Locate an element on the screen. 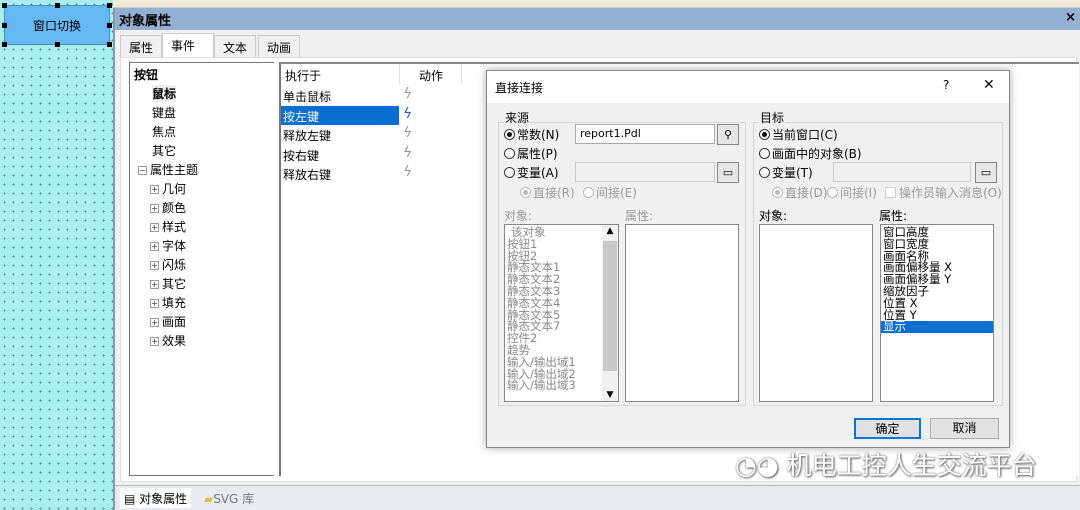  close-icon: × is located at coordinates (1070, 17).